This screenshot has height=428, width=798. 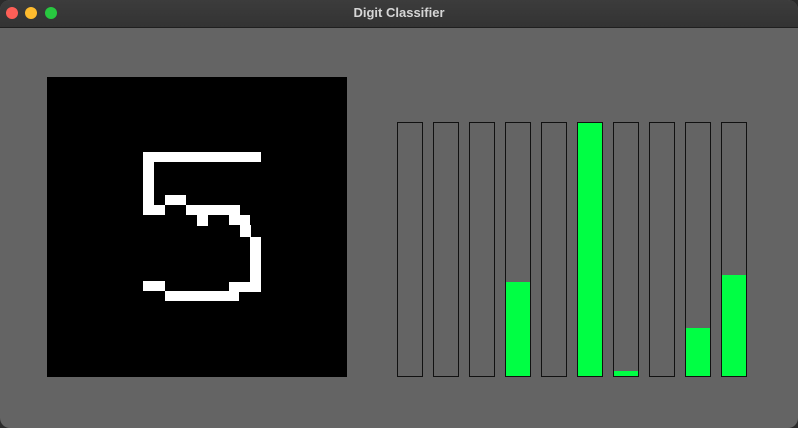 I want to click on digit-drawing, so click(x=202, y=226).